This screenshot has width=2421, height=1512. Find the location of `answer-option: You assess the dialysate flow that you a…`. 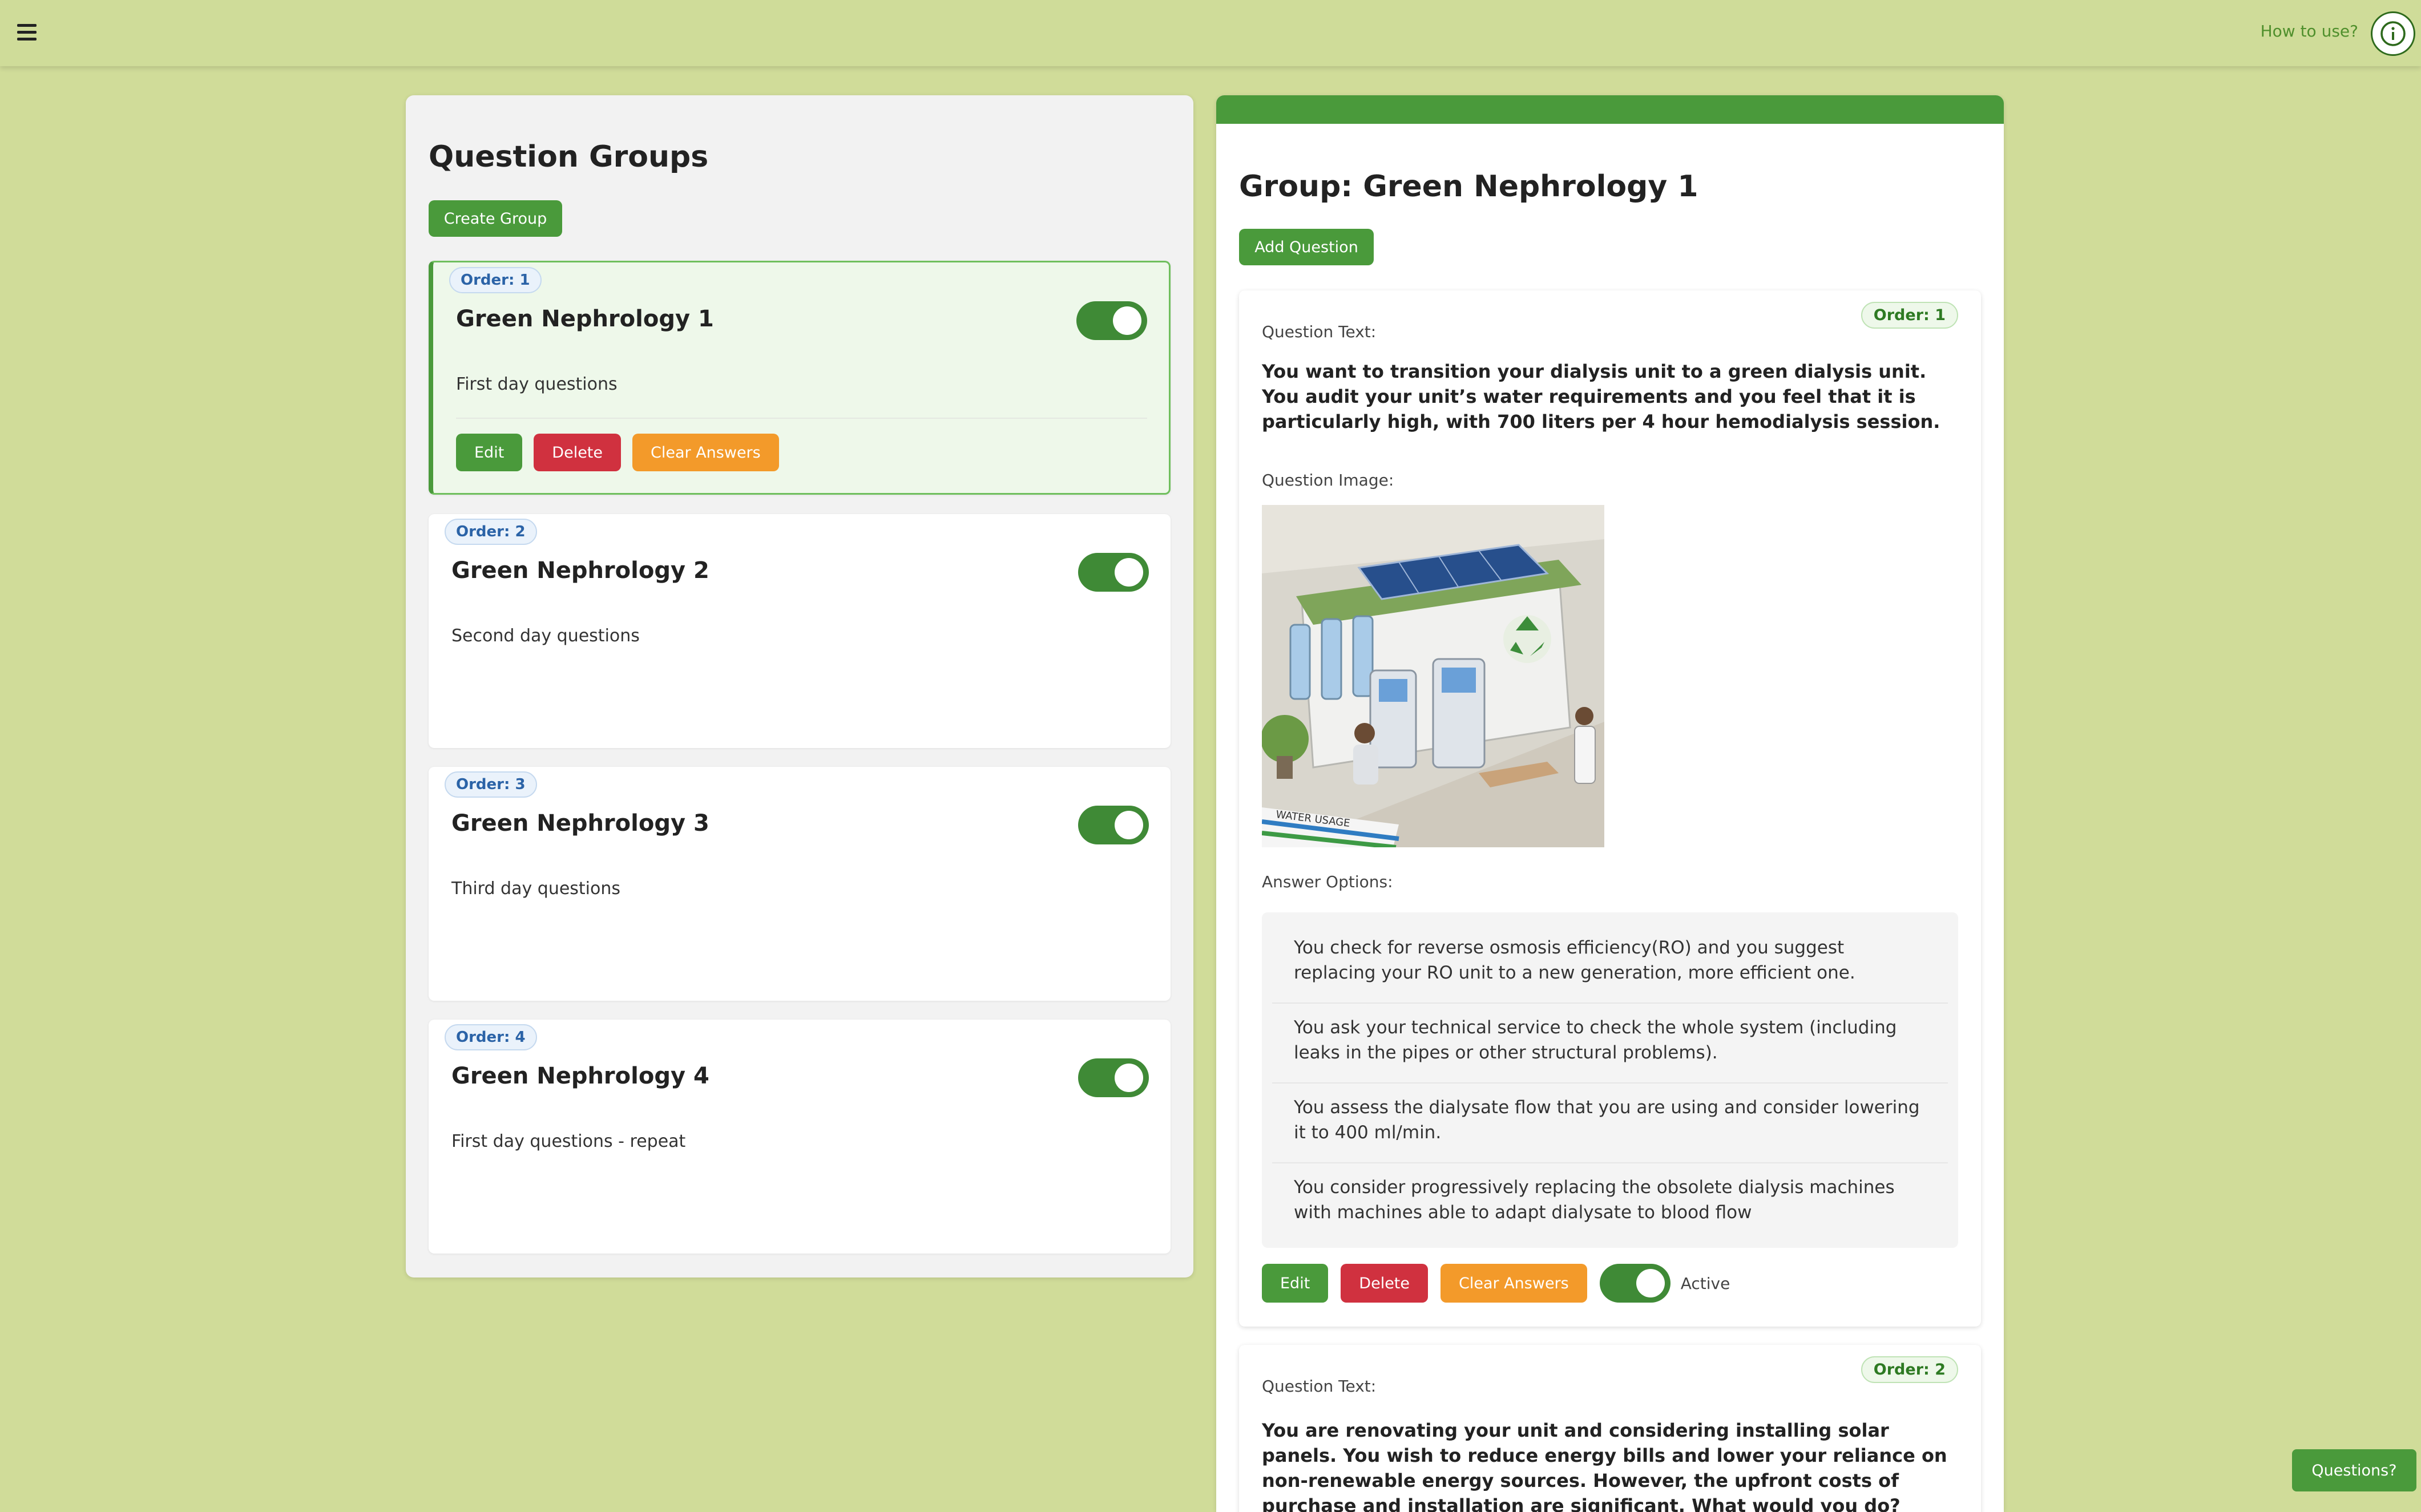

answer-option: You assess the dialysate flow that you a… is located at coordinates (1610, 1123).